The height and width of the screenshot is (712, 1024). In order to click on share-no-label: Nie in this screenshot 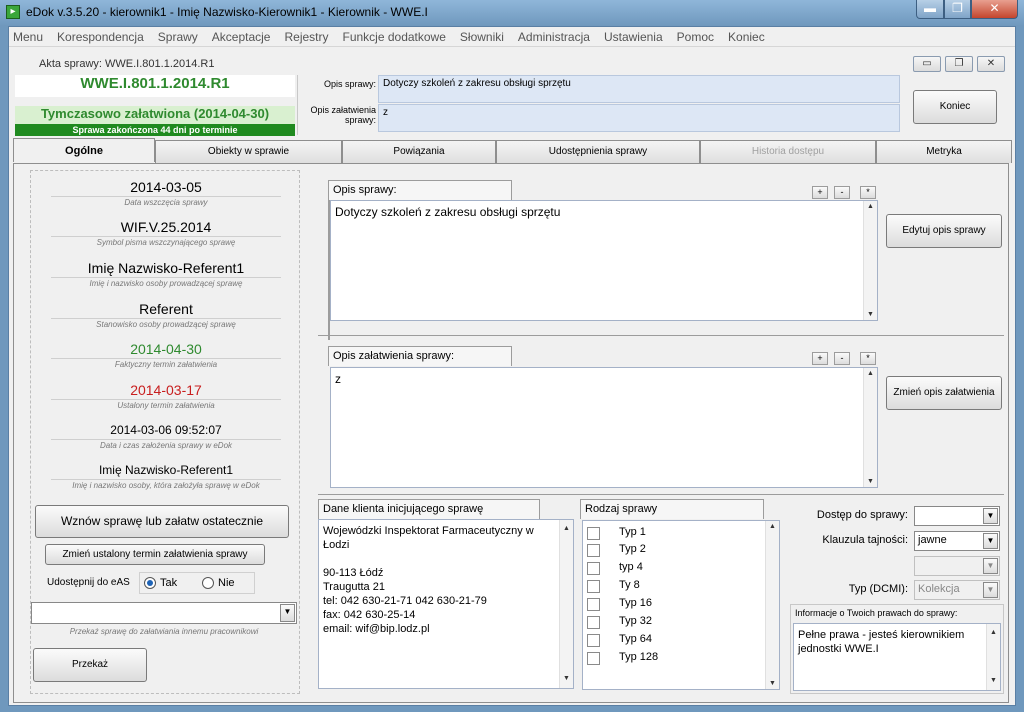, I will do `click(226, 583)`.